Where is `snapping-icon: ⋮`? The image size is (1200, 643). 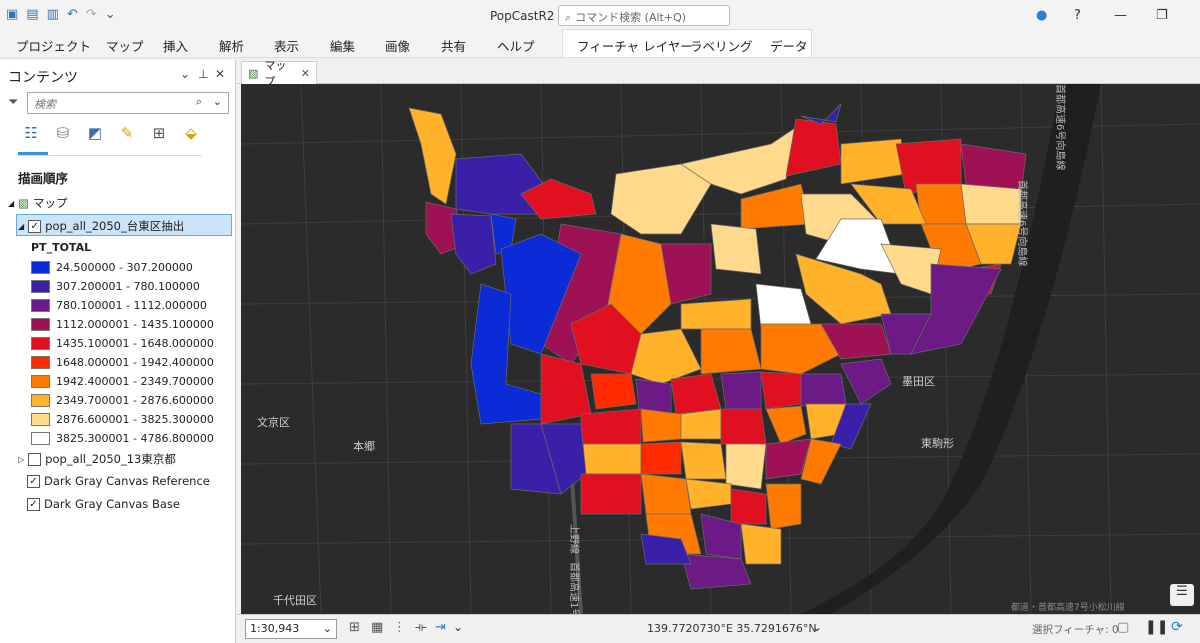 snapping-icon: ⋮ is located at coordinates (399, 627).